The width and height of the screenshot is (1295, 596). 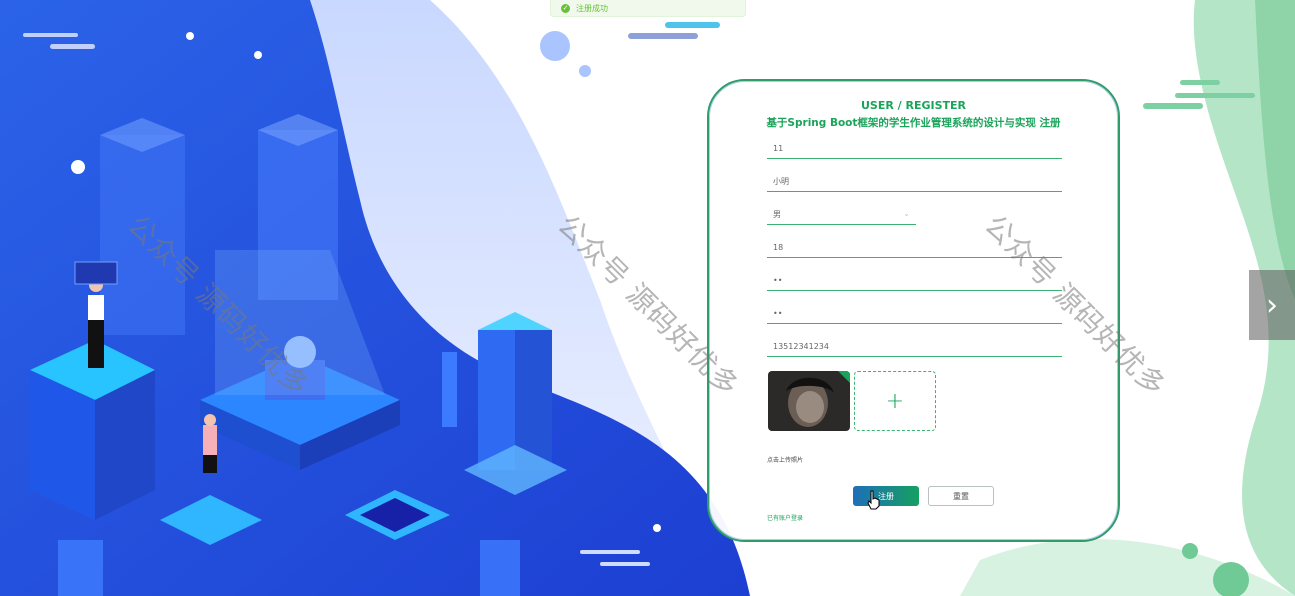 What do you see at coordinates (961, 496) in the screenshot?
I see `reset-button: 重置` at bounding box center [961, 496].